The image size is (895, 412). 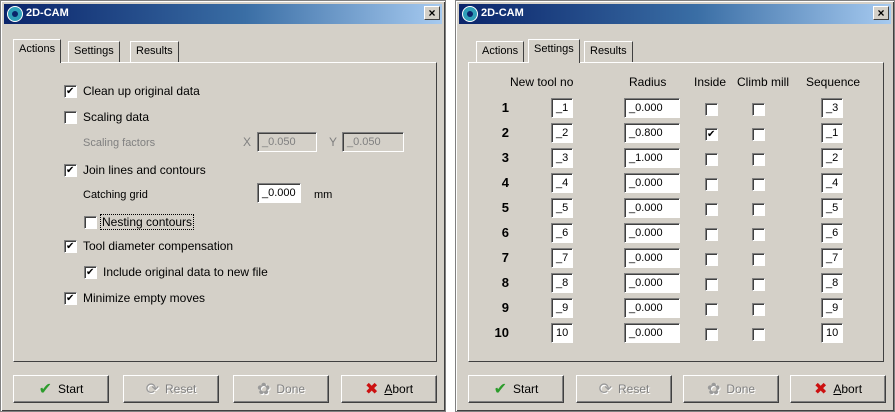 I want to click on clean-up-checkbox, so click(x=70, y=91).